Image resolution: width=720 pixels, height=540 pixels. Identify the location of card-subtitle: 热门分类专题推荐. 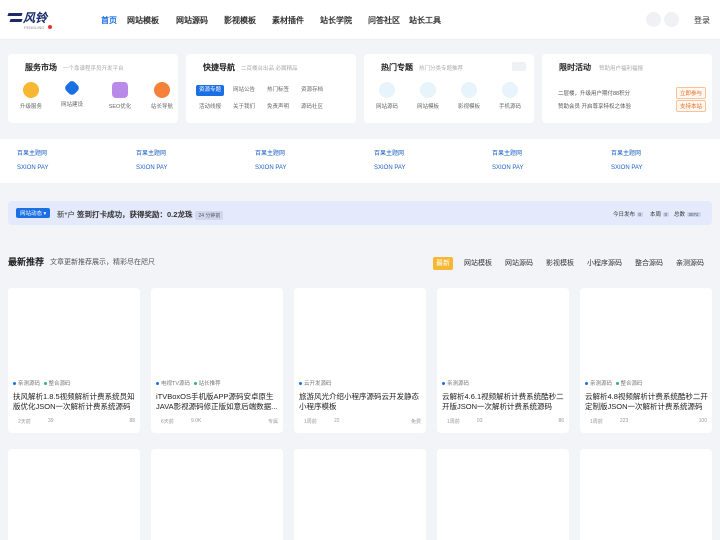
(441, 69).